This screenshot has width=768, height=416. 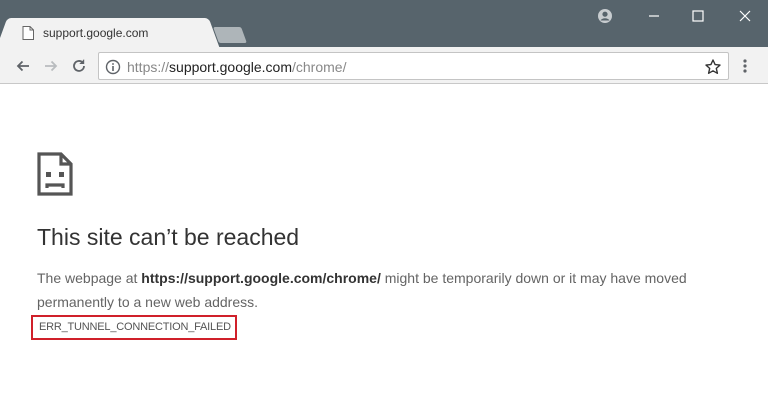 I want to click on maximize-icon, so click(x=698, y=16).